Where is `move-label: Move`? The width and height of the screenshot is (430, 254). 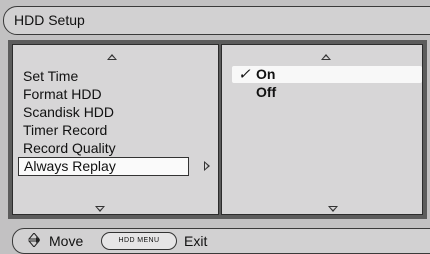 move-label: Move is located at coordinates (66, 241).